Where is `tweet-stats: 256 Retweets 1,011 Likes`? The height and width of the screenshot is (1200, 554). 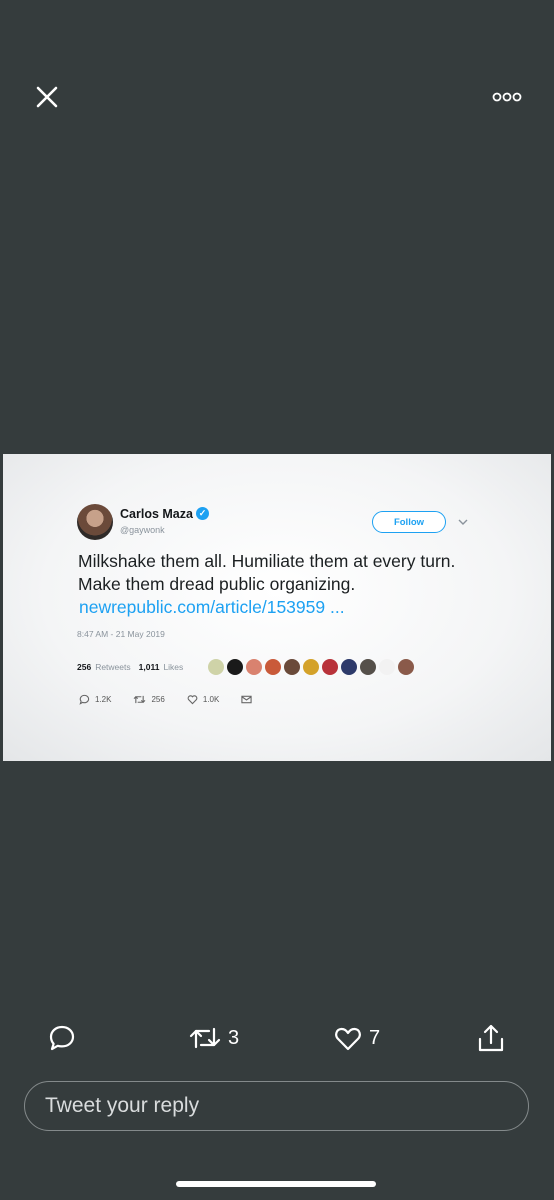 tweet-stats: 256 Retweets 1,011 Likes is located at coordinates (130, 667).